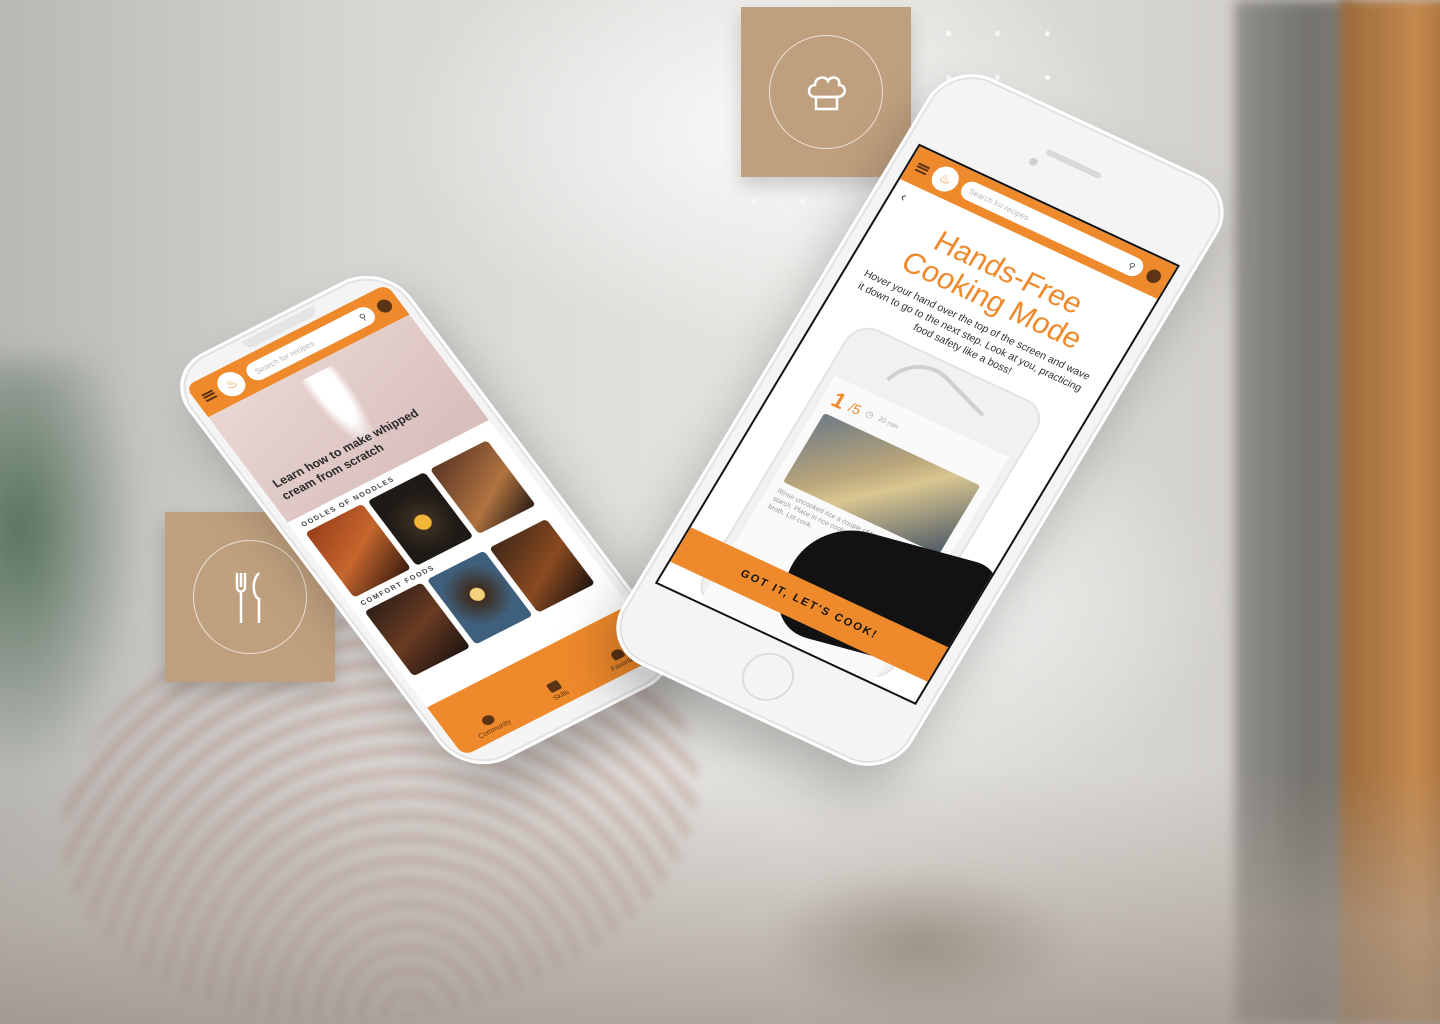 This screenshot has width=1440, height=1024. Describe the element at coordinates (1033, 161) in the screenshot. I see `phone-camera` at that location.